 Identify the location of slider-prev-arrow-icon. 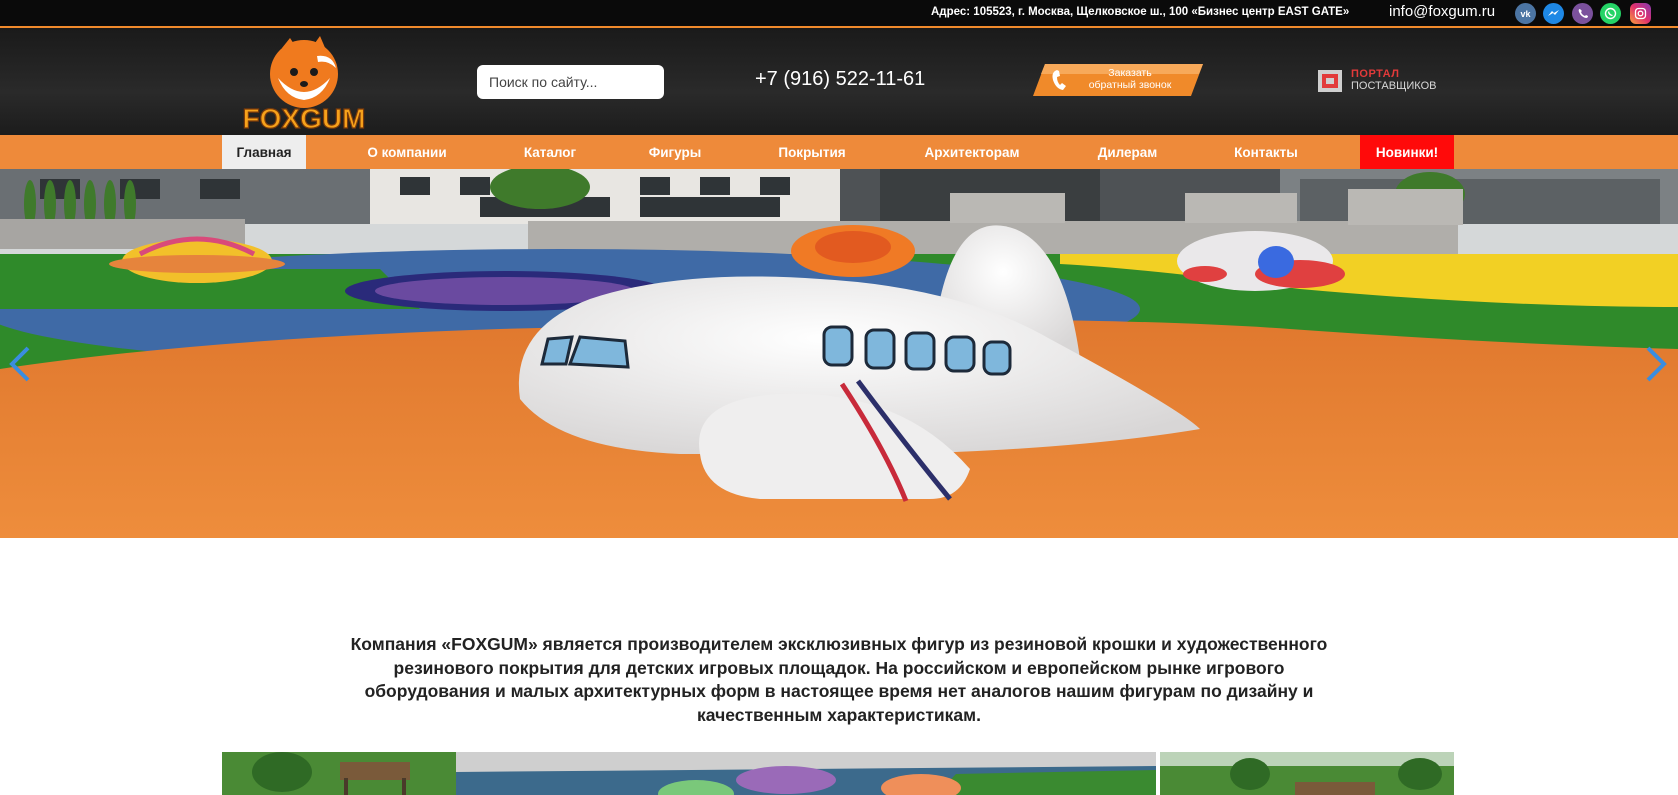
(20, 364).